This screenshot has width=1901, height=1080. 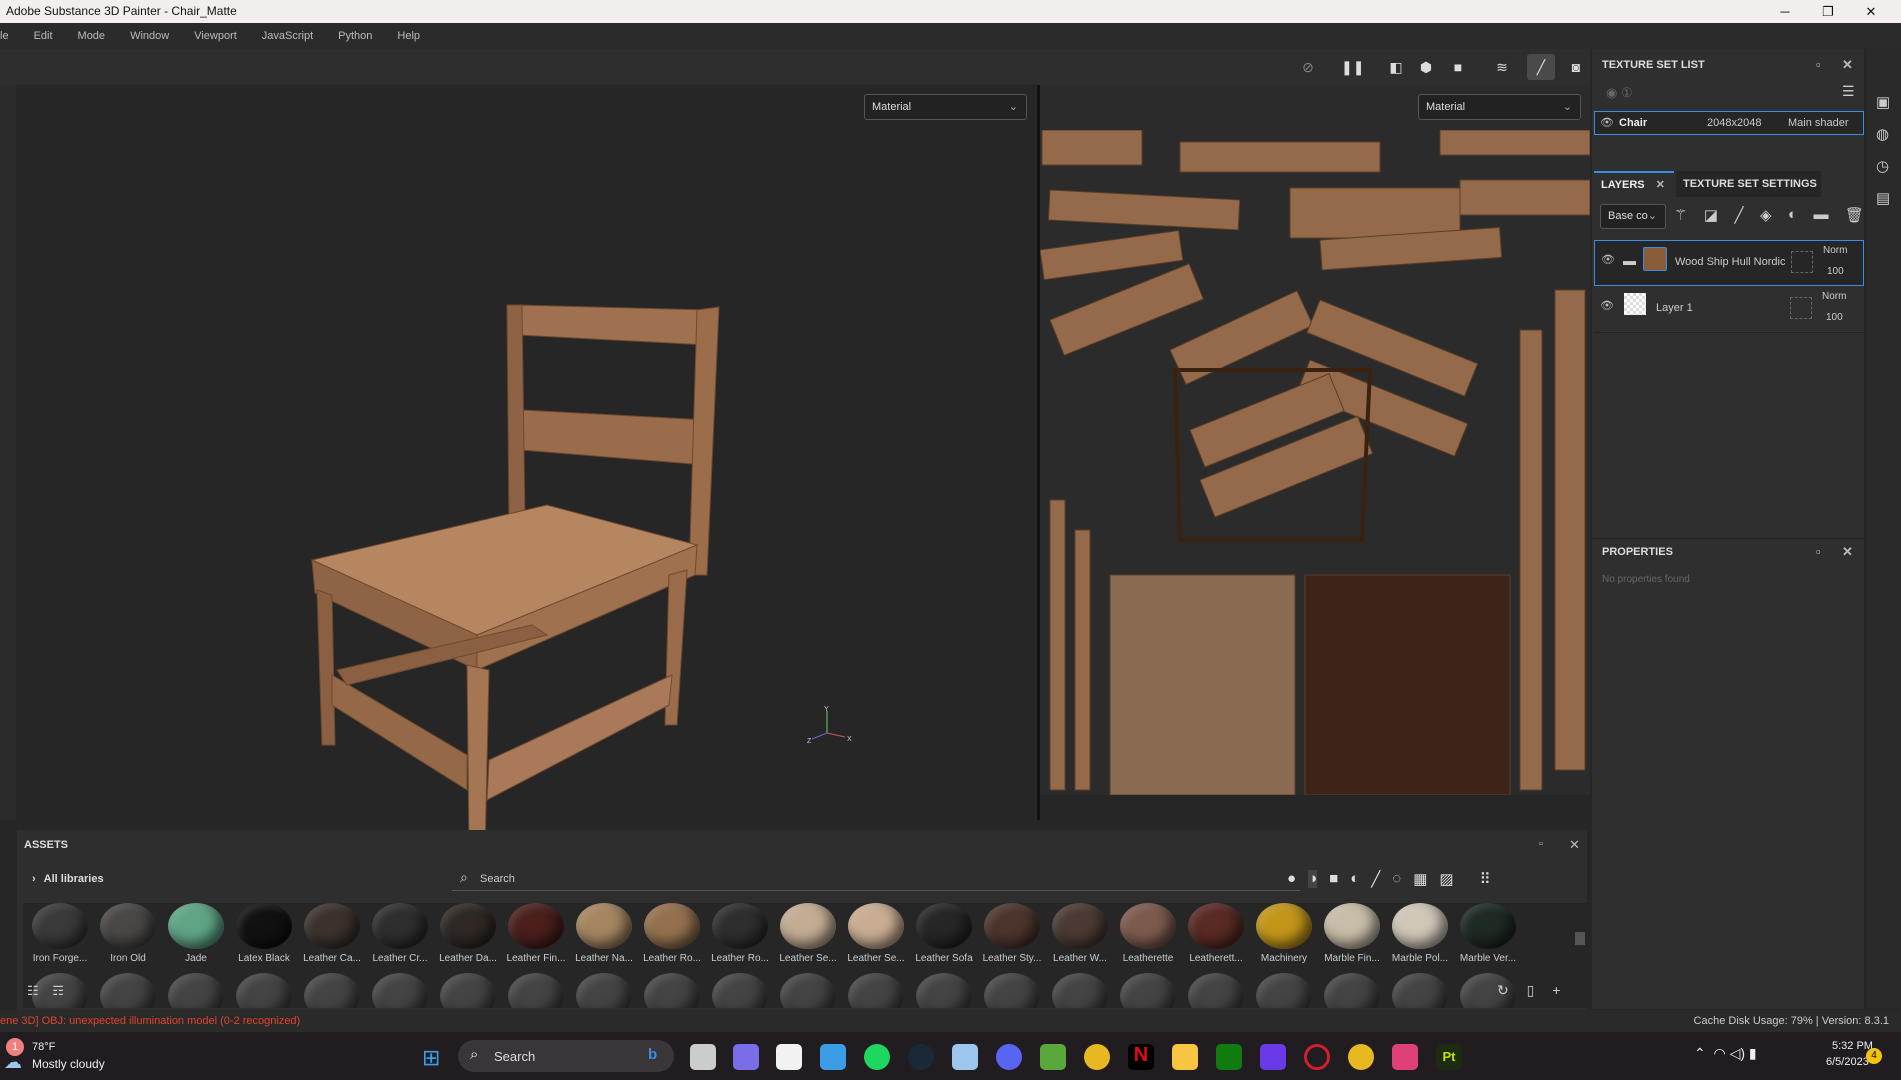 I want to click on add-paint-layer-icon: ╱, so click(x=1739, y=215).